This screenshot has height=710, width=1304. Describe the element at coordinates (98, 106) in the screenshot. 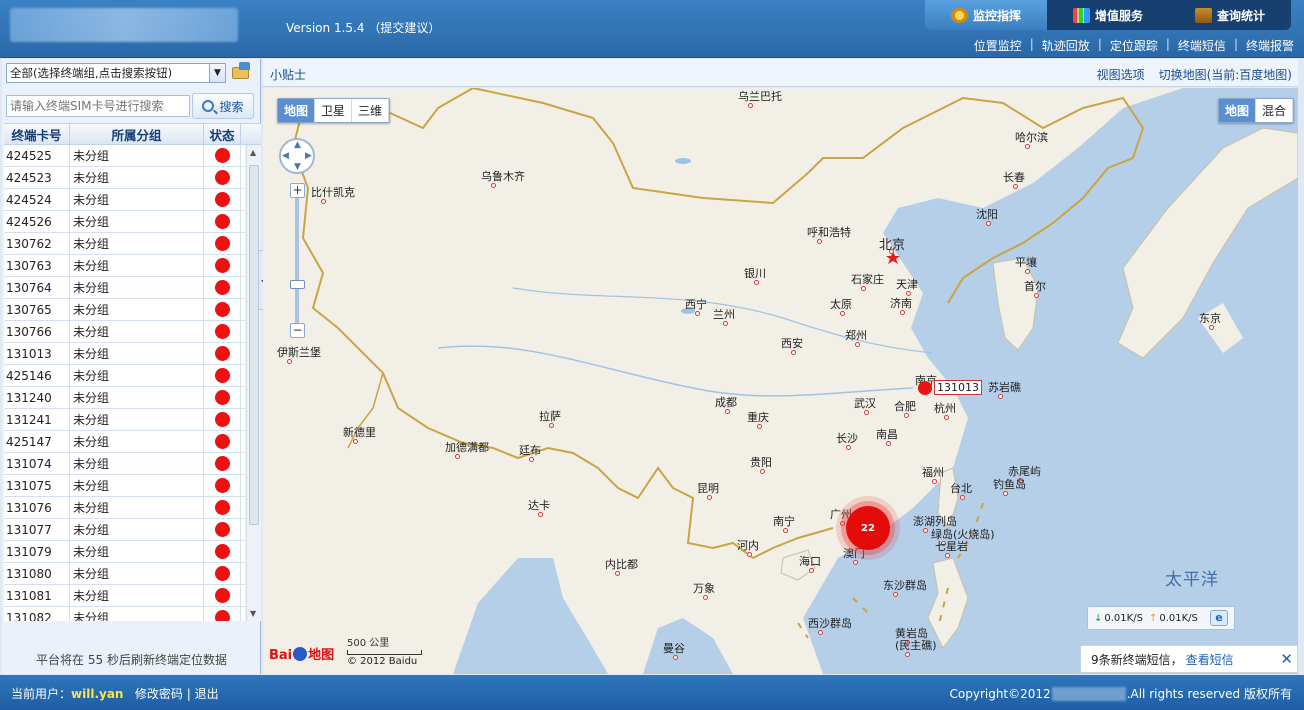

I see `sim-search-input` at that location.